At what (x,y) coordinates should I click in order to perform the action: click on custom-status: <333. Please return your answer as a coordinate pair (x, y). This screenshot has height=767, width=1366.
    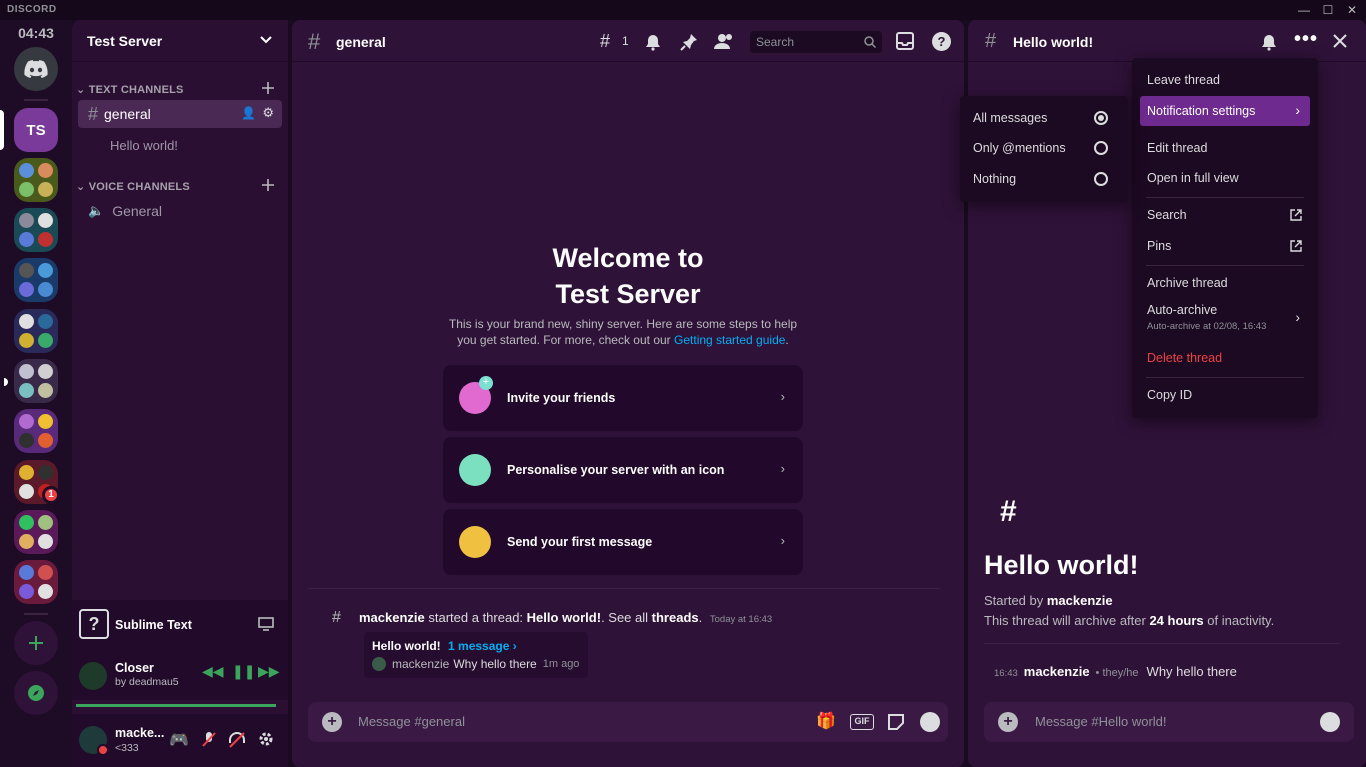
    Looking at the image, I should click on (127, 748).